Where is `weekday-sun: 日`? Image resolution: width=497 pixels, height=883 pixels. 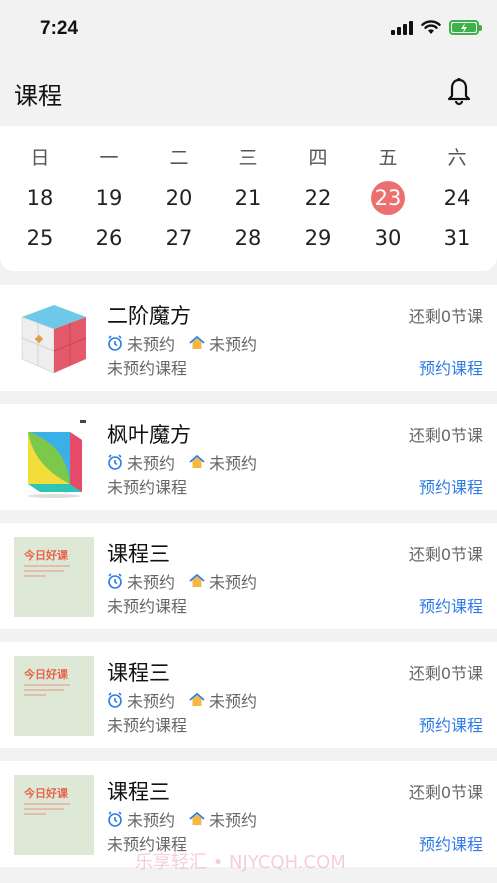
weekday-sun: 日 is located at coordinates (40, 158).